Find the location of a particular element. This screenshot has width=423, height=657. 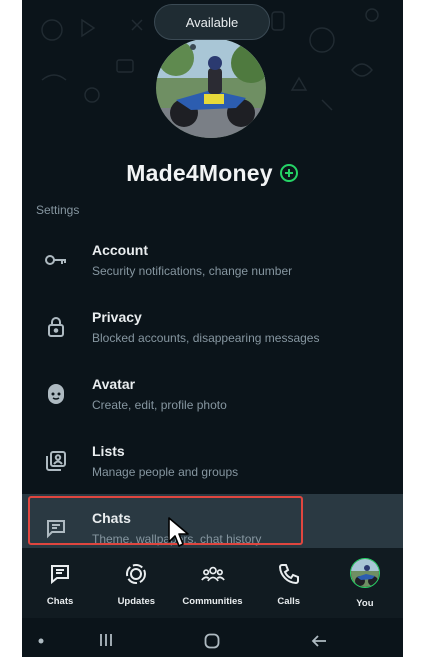

recent-apps-icon is located at coordinates (106, 640).